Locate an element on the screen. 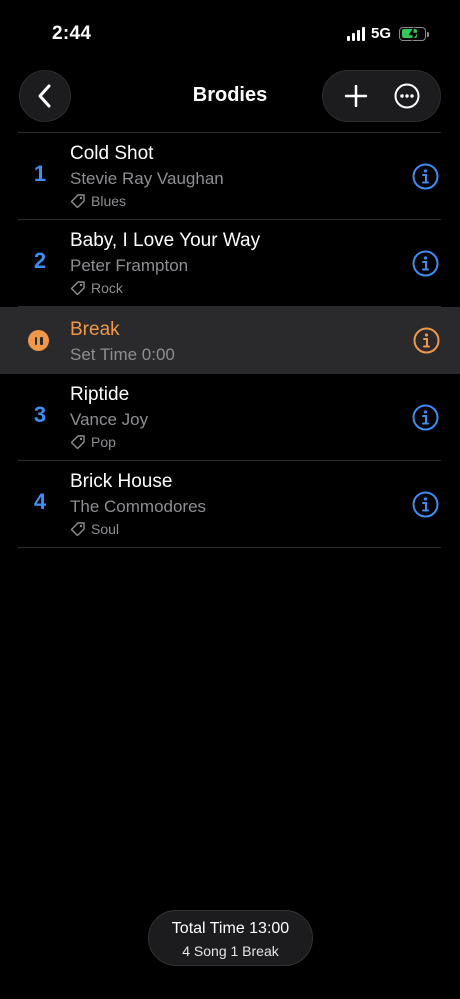 Image resolution: width=460 pixels, height=999 pixels. break-set-time: Set Time 0:00 is located at coordinates (122, 354).